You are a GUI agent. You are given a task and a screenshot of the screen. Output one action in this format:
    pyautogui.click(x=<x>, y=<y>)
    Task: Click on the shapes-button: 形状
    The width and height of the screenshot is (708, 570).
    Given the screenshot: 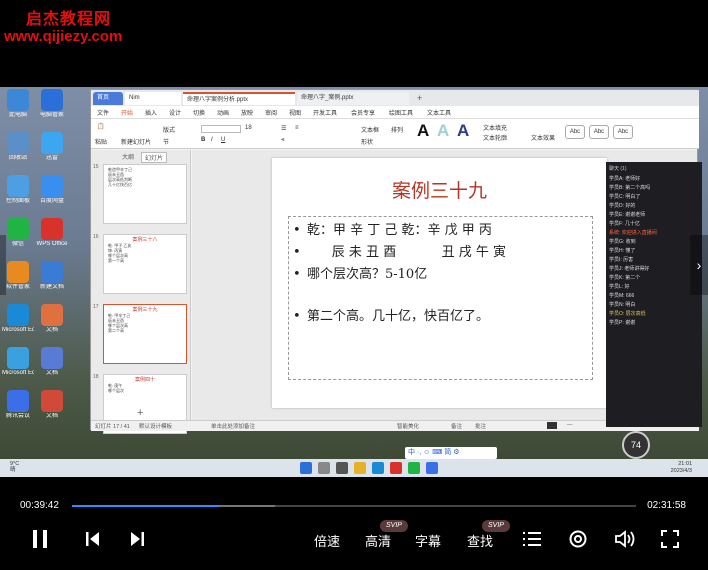 What is the action you would take?
    pyautogui.click(x=367, y=141)
    